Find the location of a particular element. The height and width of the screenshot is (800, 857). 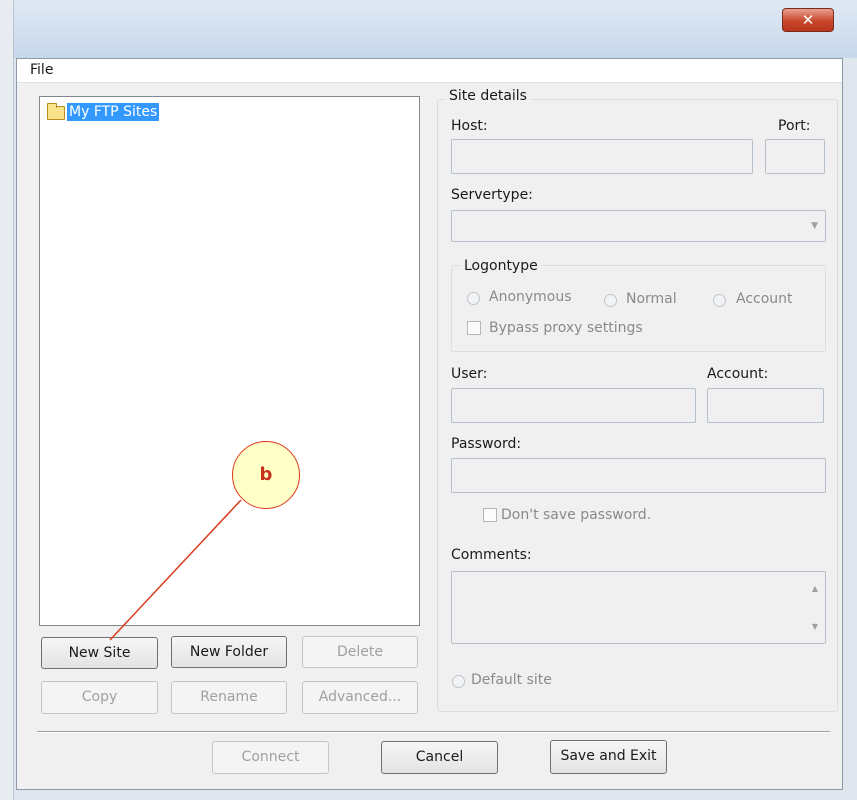

comments-label: Comments: is located at coordinates (491, 555).